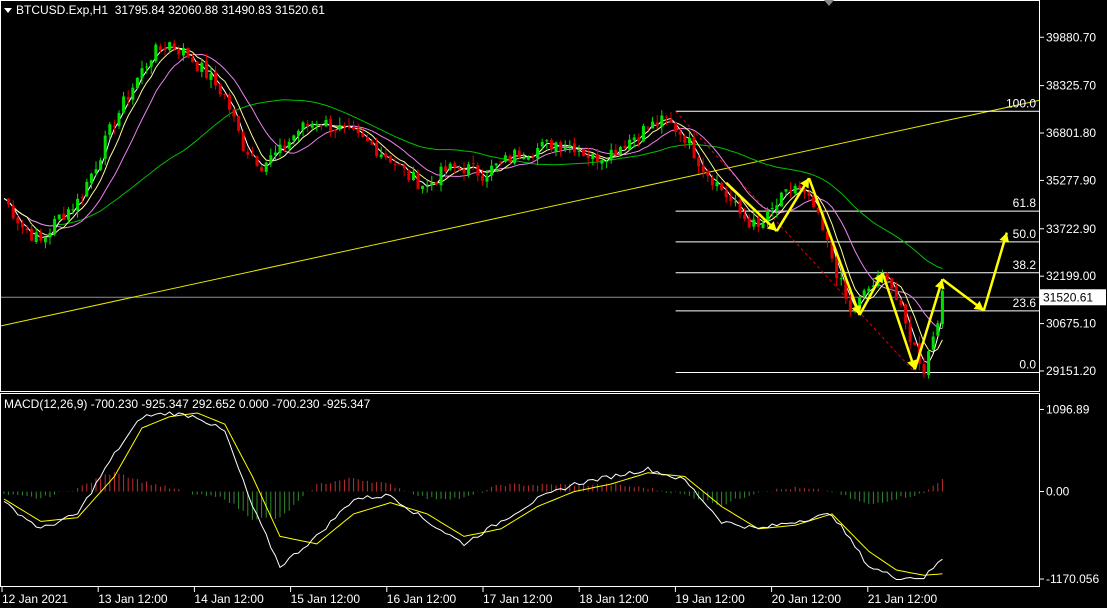  Describe the element at coordinates (219, 10) in the screenshot. I see `ohlc-values: 31795.84 32060.88 31490.83 31520.61` at that location.